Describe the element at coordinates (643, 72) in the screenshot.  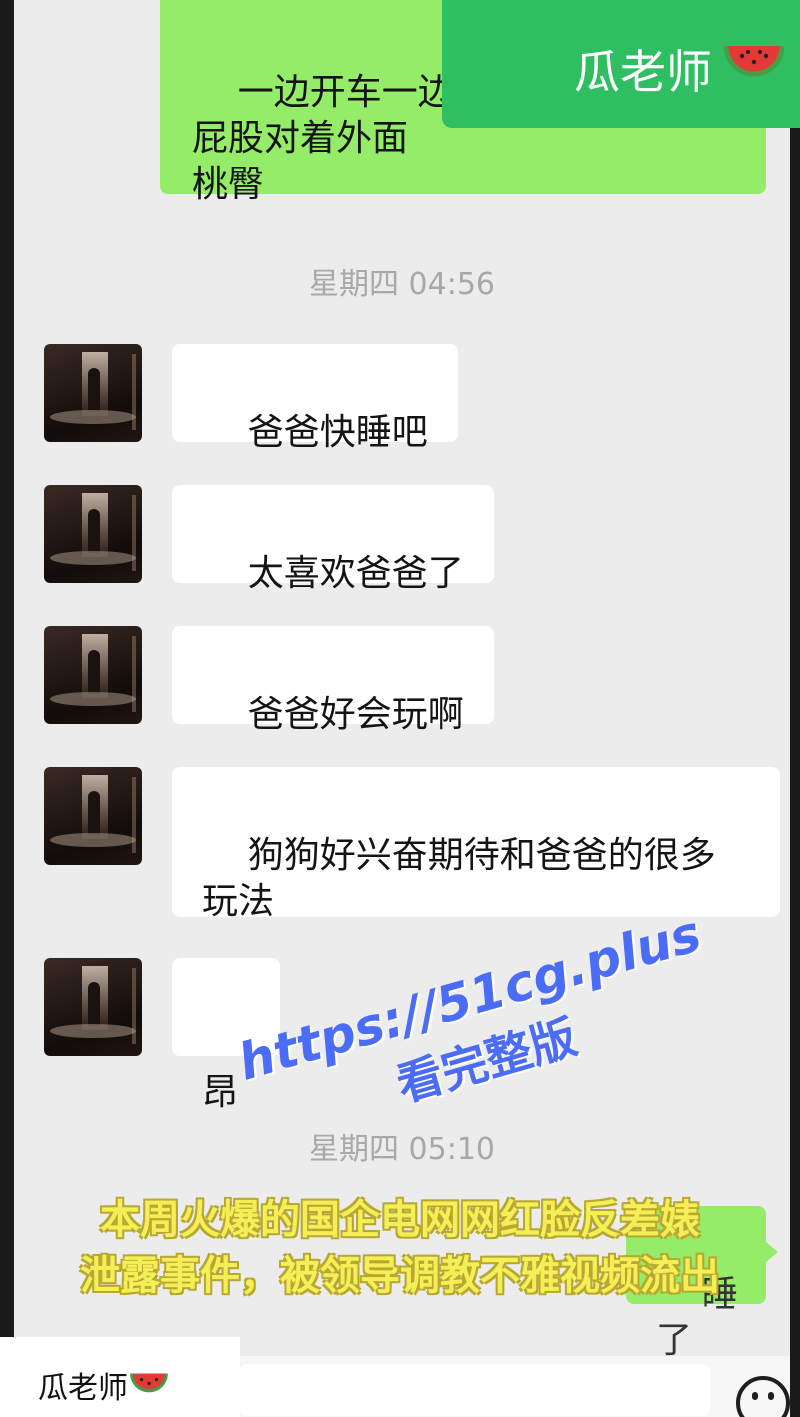
I see `watermark-label: 瓜老师` at that location.